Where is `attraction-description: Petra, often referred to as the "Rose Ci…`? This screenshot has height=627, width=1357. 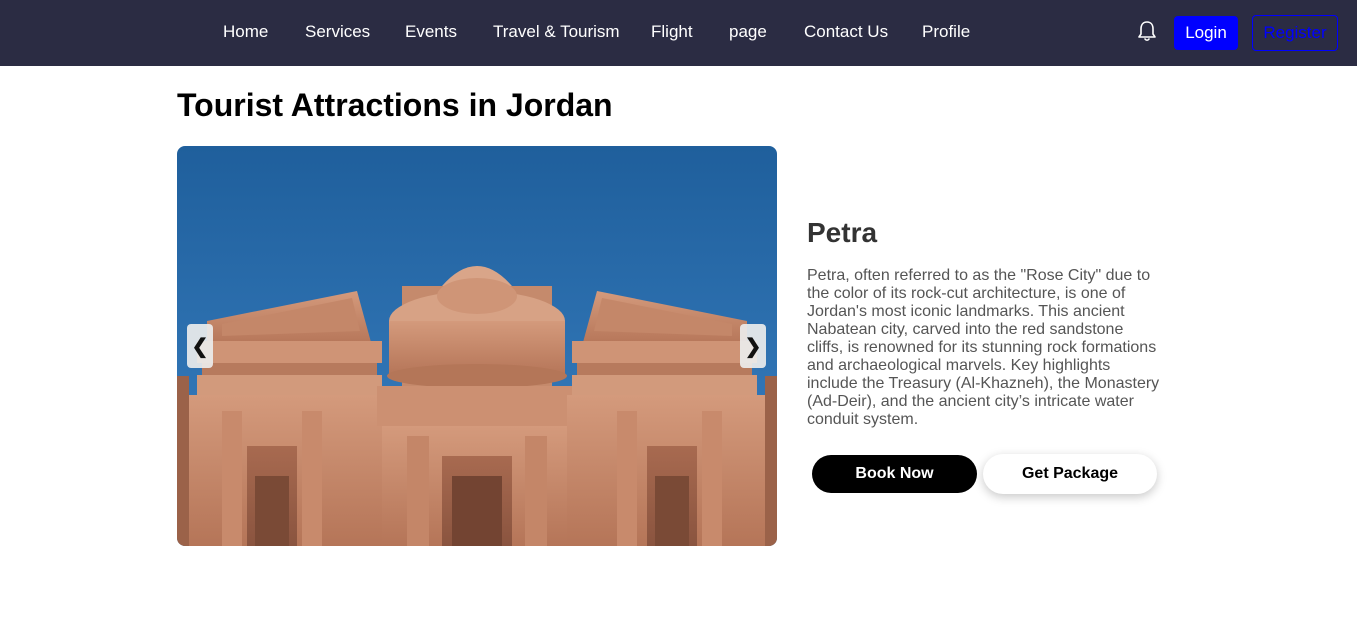 attraction-description: Petra, often referred to as the "Rose Ci… is located at coordinates (983, 347).